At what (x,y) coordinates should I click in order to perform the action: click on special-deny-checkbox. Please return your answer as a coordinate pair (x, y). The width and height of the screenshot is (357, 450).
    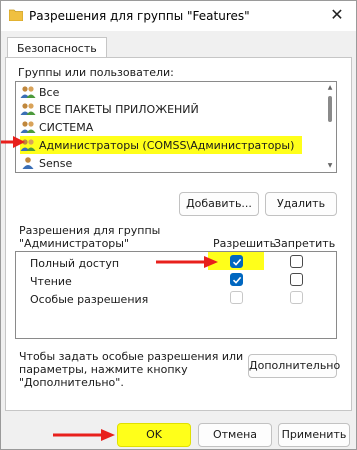
    Looking at the image, I should click on (296, 297).